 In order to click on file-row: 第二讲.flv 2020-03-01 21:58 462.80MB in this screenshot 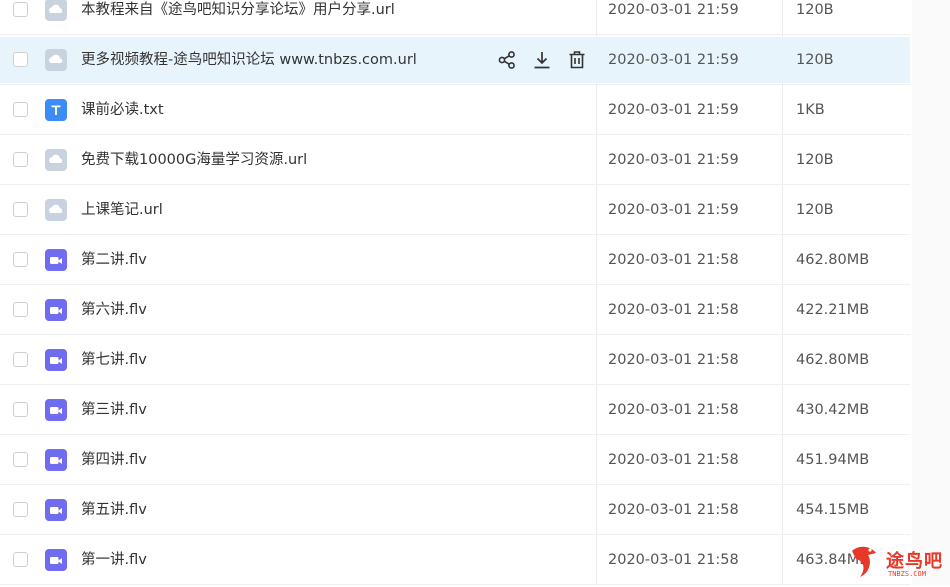, I will do `click(455, 261)`.